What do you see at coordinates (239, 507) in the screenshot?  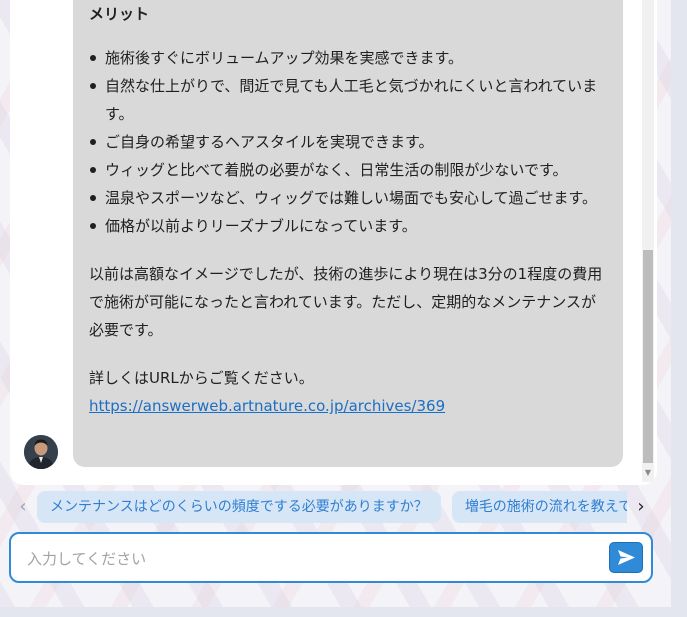 I see `suggestion-chip: メンテナンスはどのくらいの頻度でする必要がありますか？` at bounding box center [239, 507].